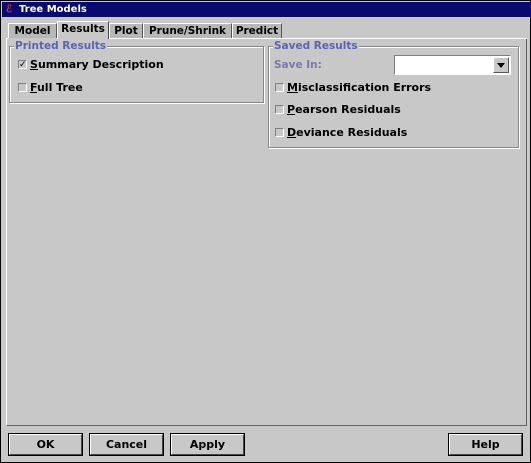 The height and width of the screenshot is (463, 531). What do you see at coordinates (347, 132) in the screenshot?
I see `deviance-residuals-label: Deviance Residuals` at bounding box center [347, 132].